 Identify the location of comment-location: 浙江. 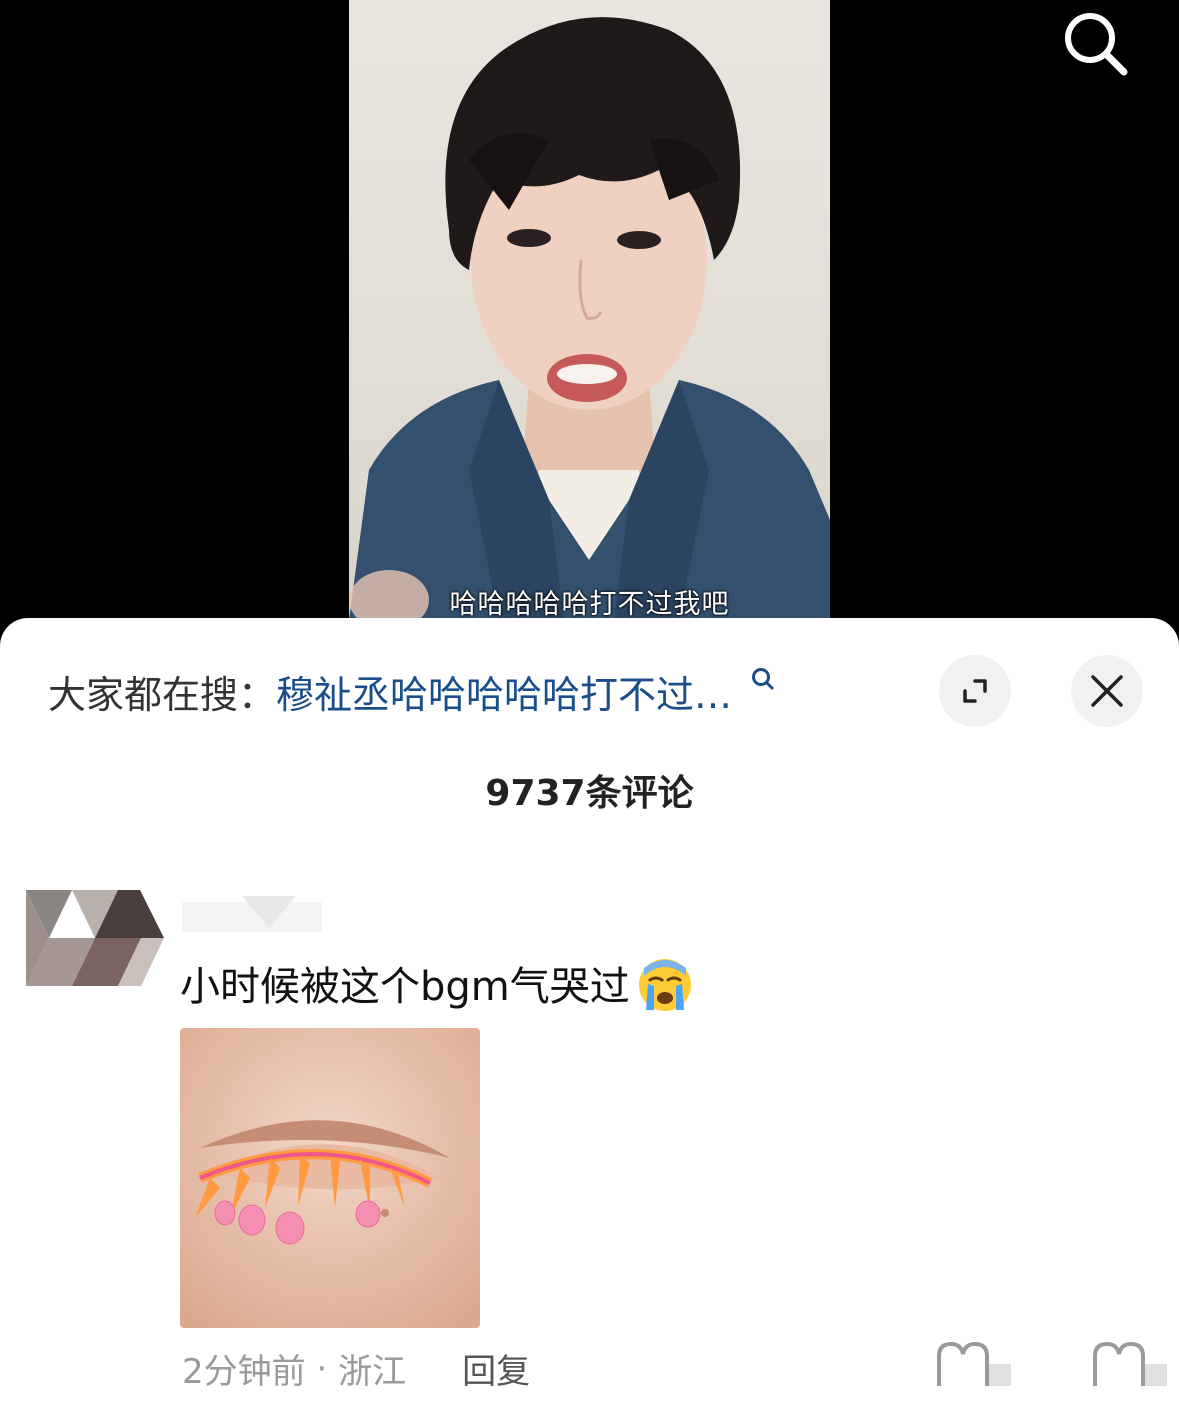
(372, 1372).